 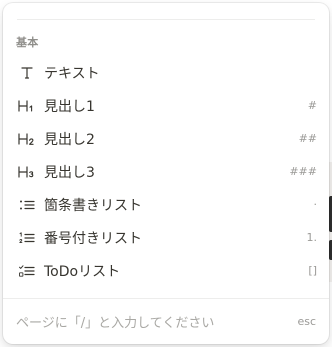 I want to click on todo-list-icon, so click(x=27, y=271).